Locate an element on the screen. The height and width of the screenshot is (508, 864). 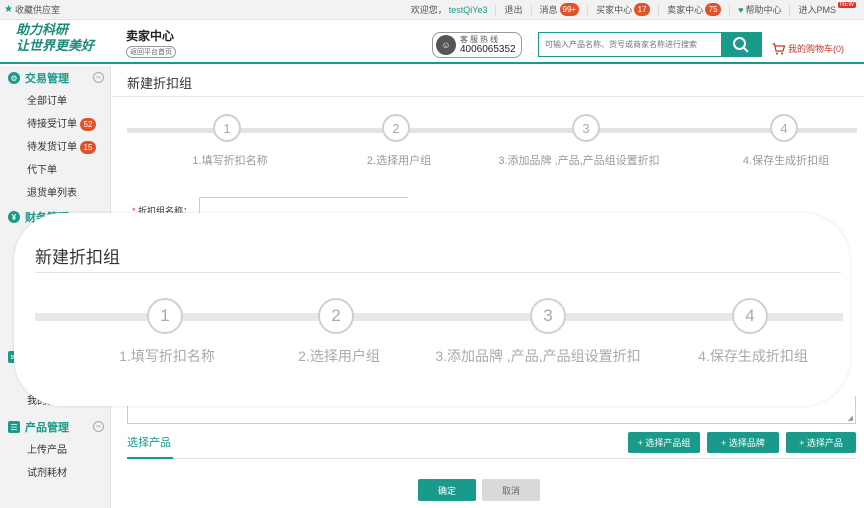
title-divider is located at coordinates (488, 96).